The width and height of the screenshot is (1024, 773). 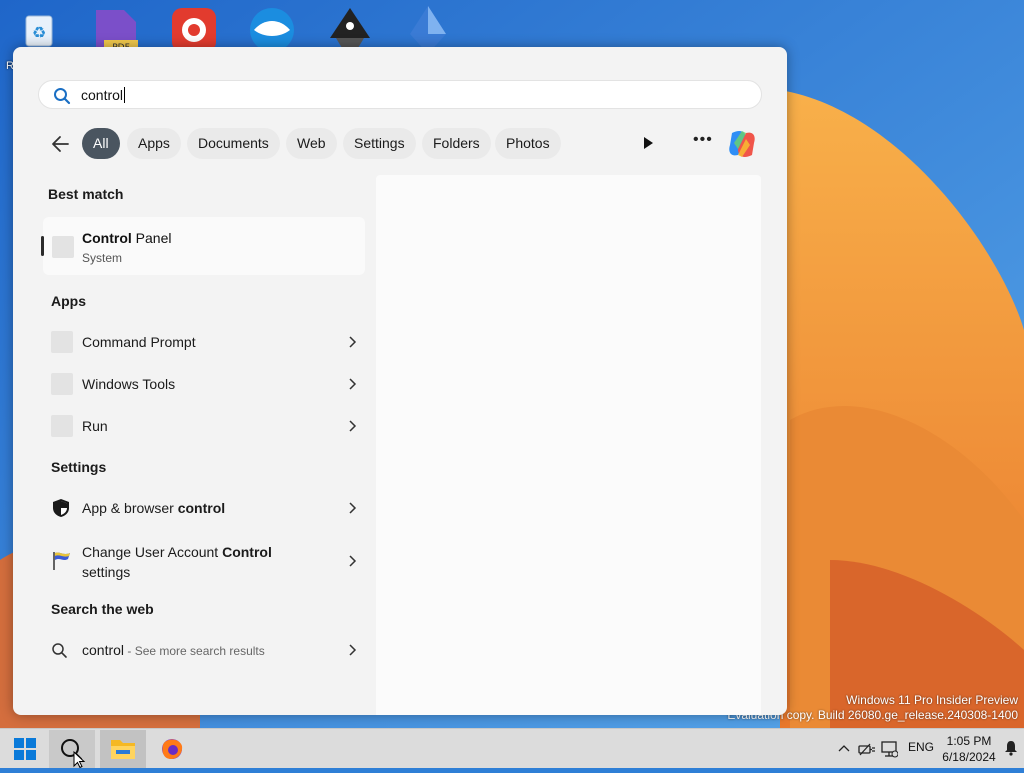 What do you see at coordinates (79, 467) in the screenshot?
I see `section-settings: Settings` at bounding box center [79, 467].